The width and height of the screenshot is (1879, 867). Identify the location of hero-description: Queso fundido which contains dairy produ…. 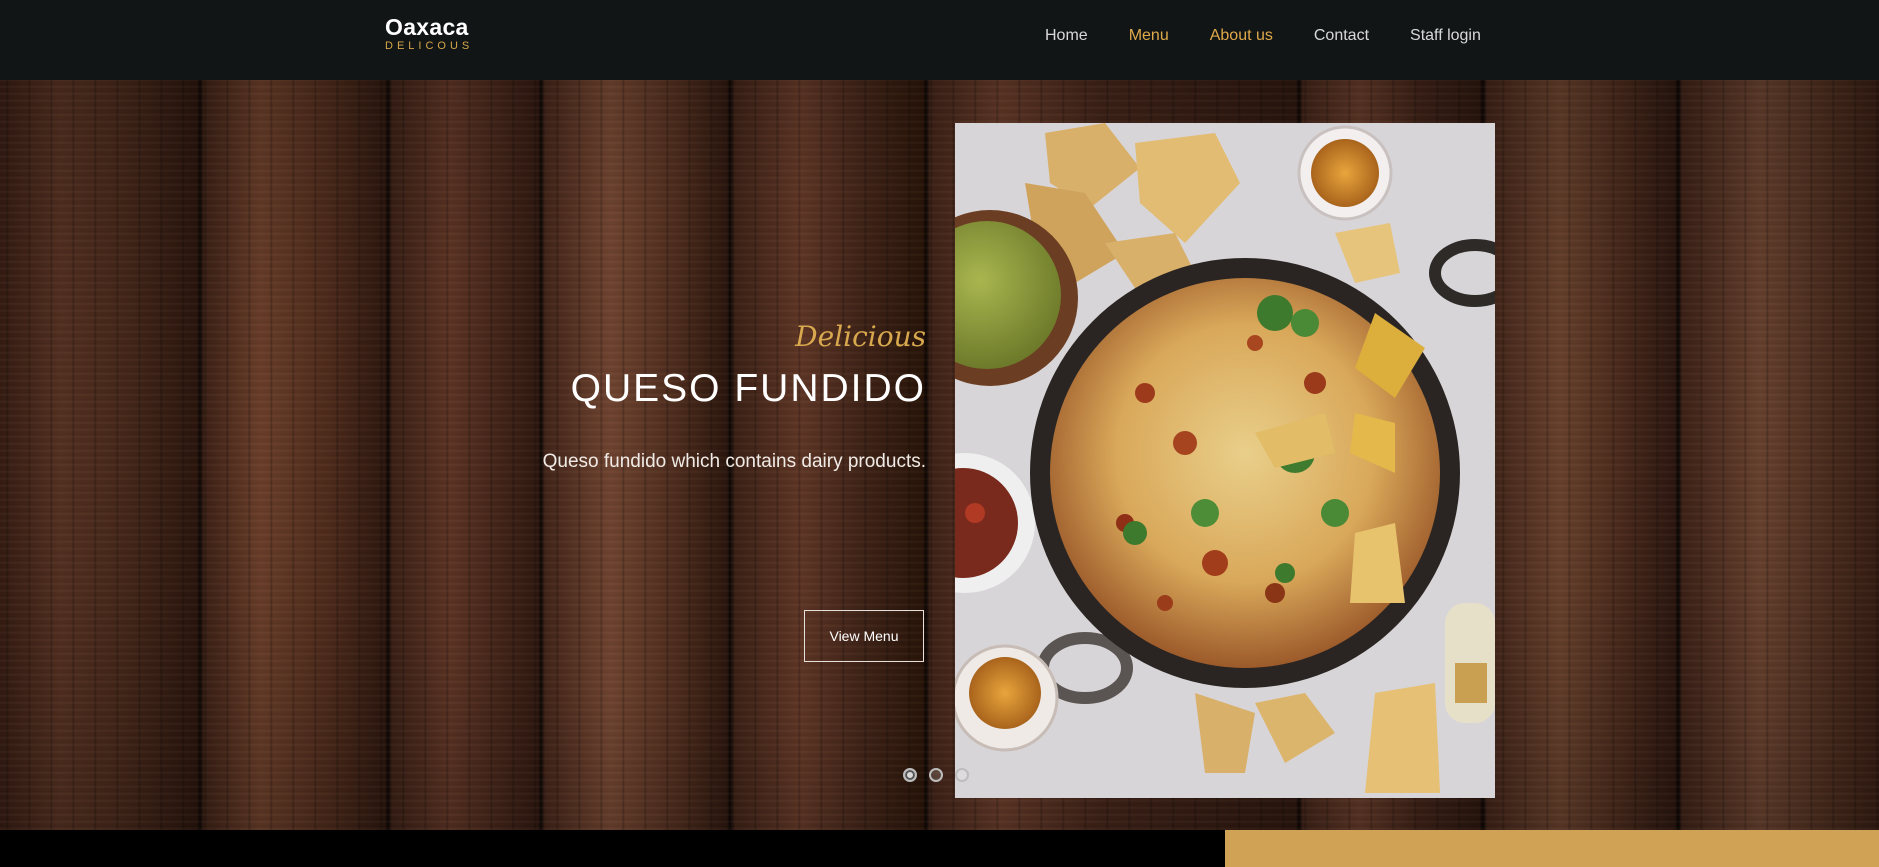
(734, 461).